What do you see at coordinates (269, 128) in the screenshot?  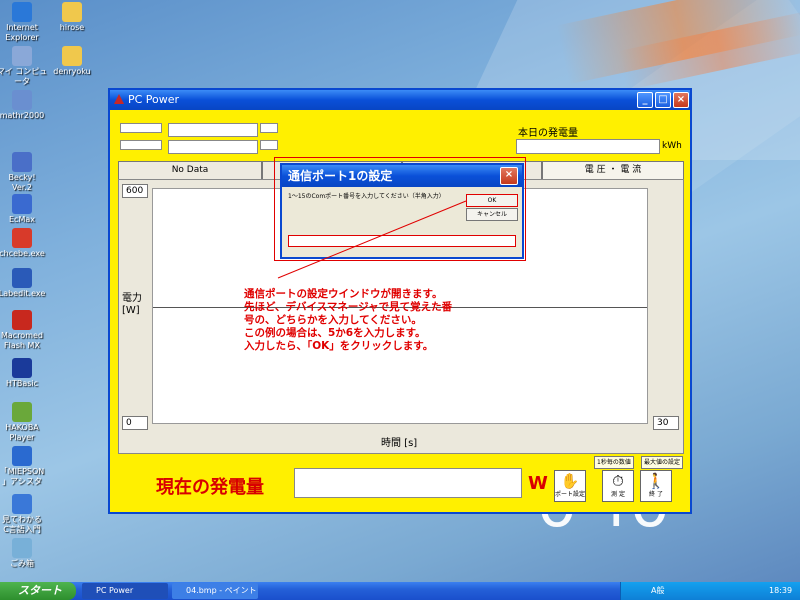 I see `field-1-unit` at bounding box center [269, 128].